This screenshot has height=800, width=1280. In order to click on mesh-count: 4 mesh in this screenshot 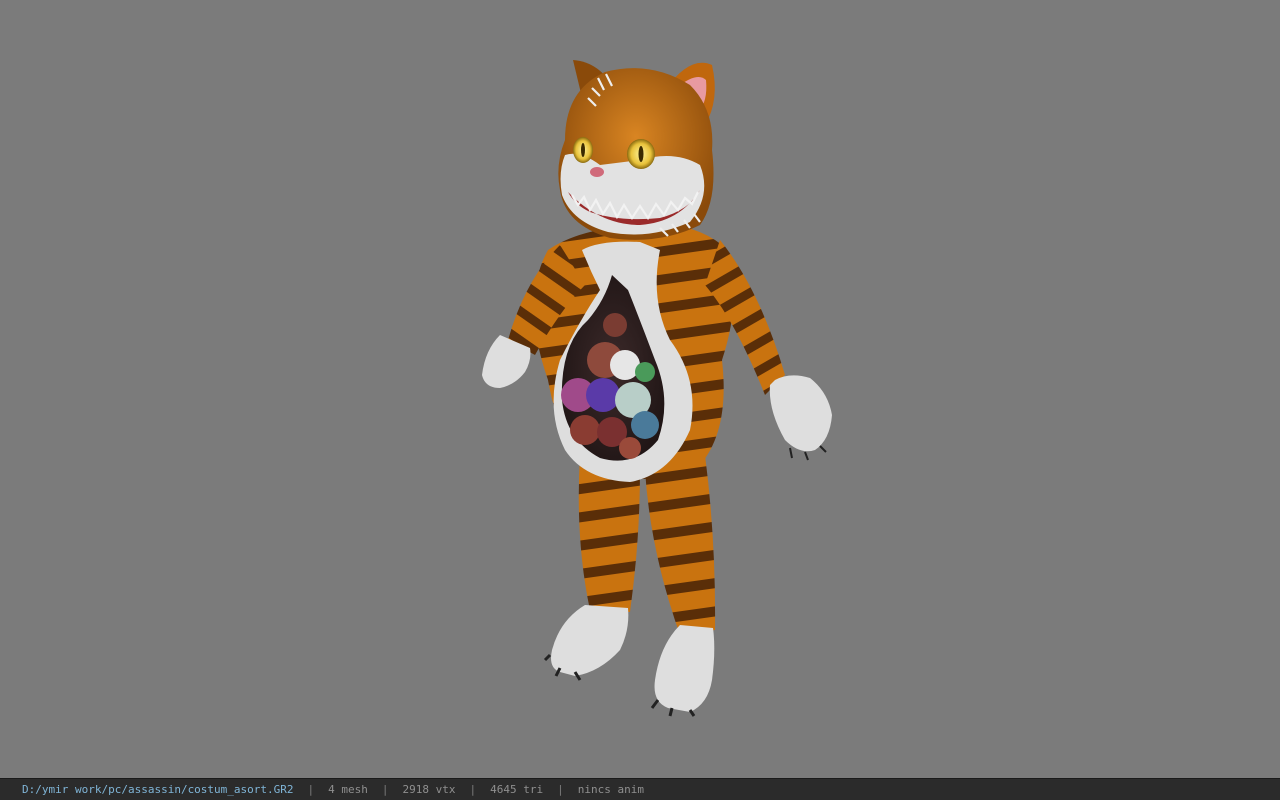, I will do `click(348, 789)`.